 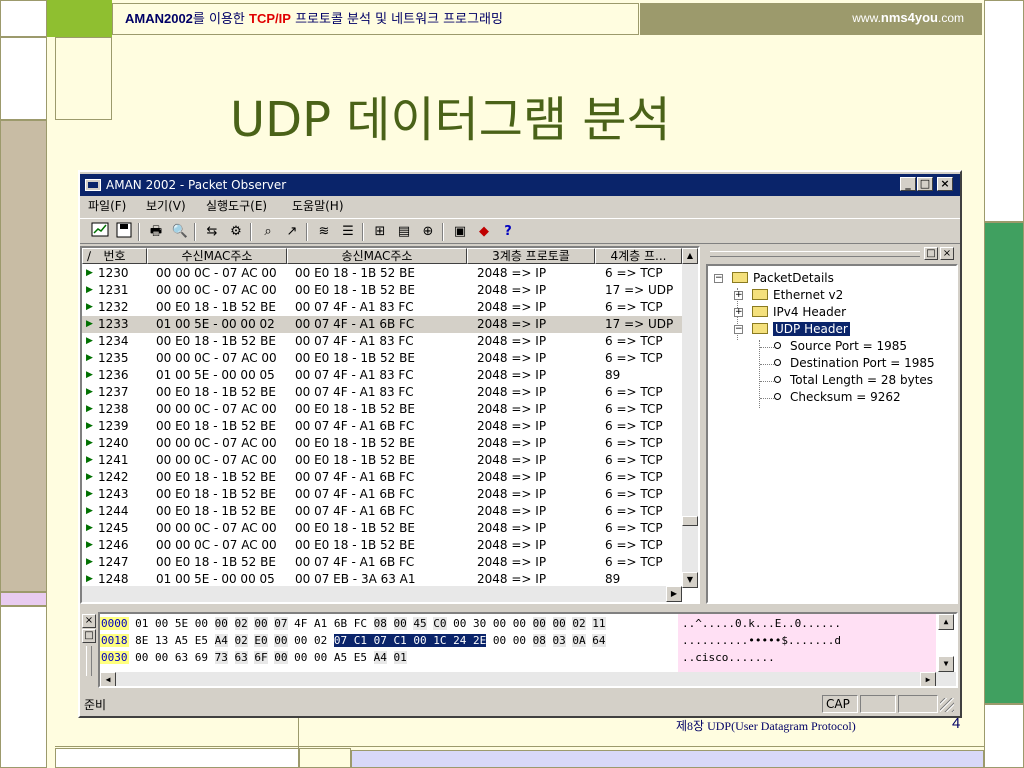 What do you see at coordinates (925, 184) in the screenshot?
I see `maximize-button: □` at bounding box center [925, 184].